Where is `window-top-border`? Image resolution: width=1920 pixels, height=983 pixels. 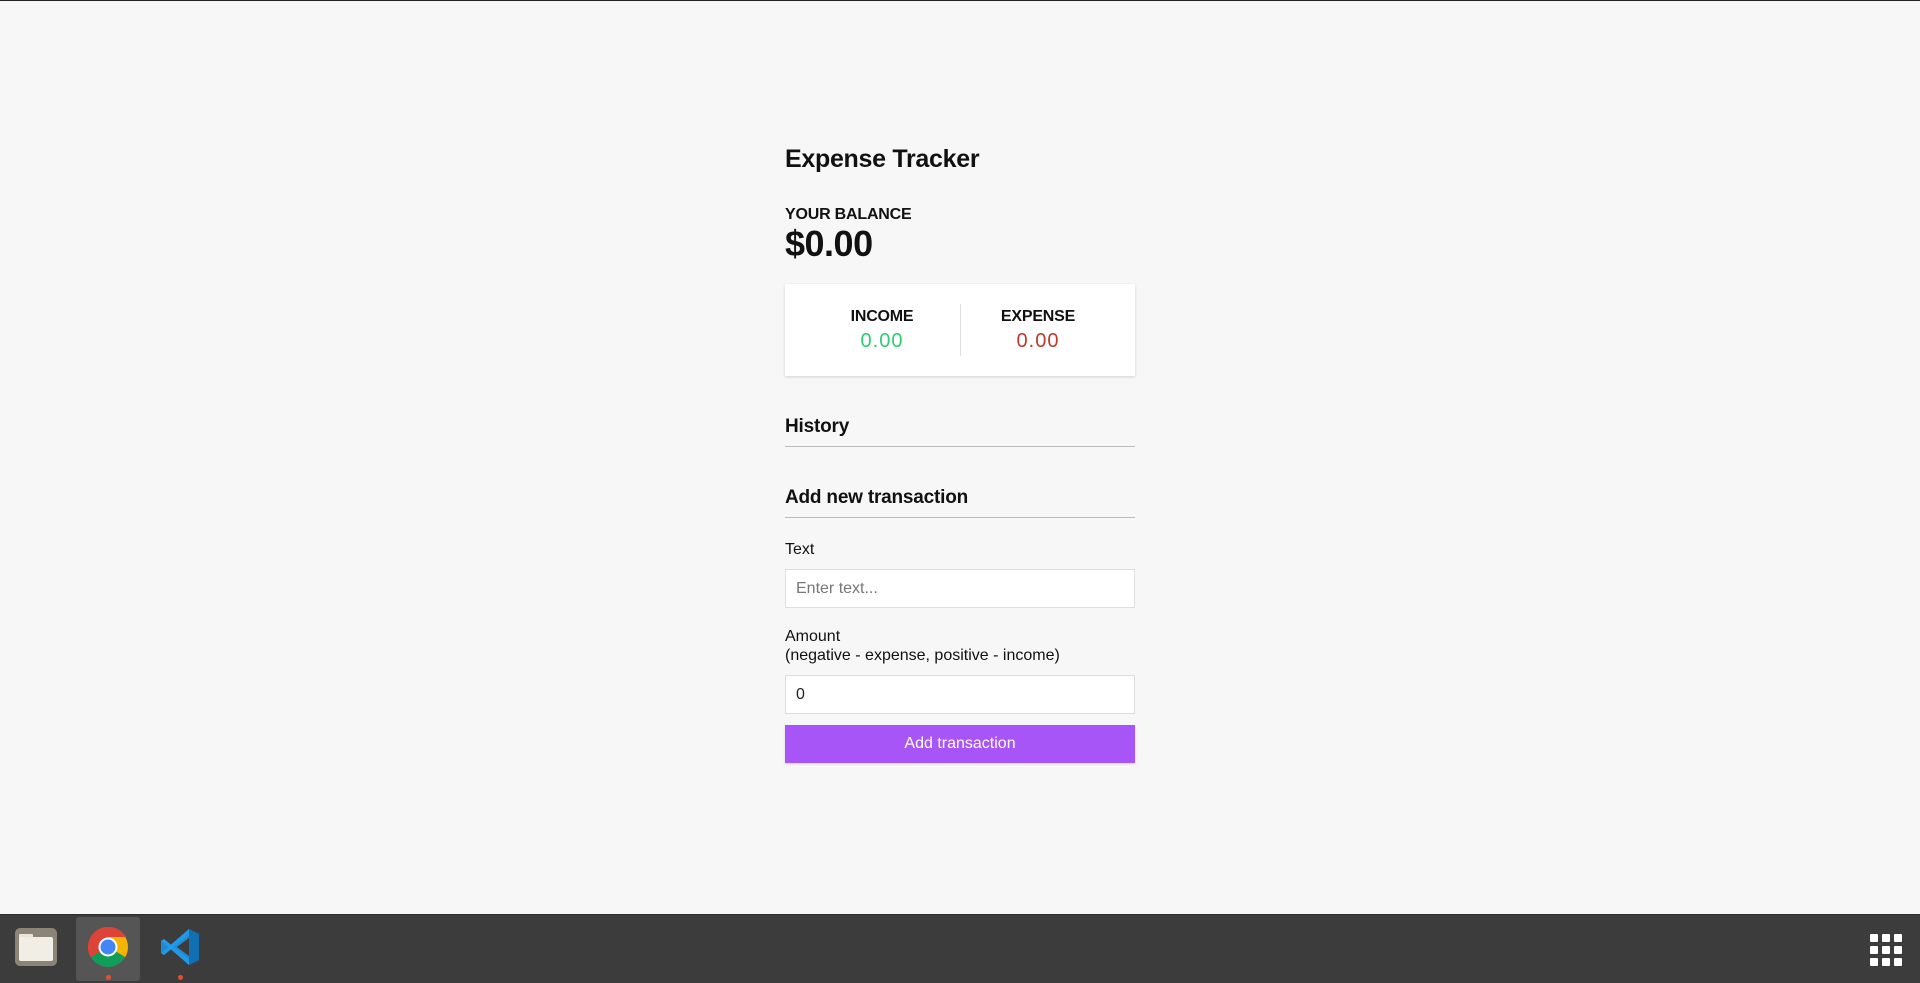 window-top-border is located at coordinates (960, 0).